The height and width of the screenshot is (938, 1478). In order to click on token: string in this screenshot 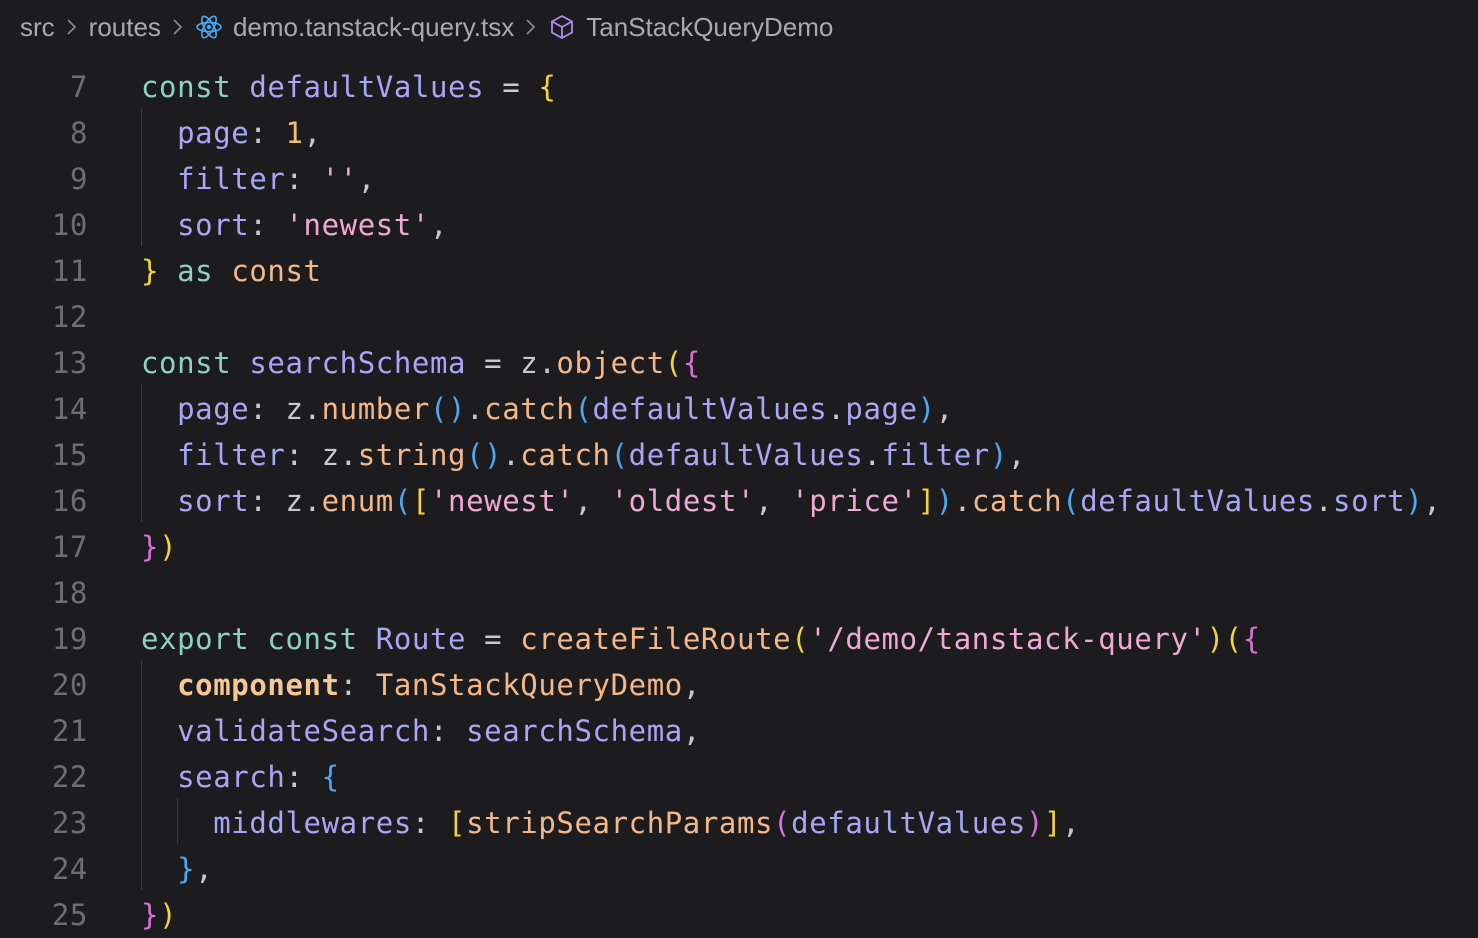, I will do `click(412, 455)`.